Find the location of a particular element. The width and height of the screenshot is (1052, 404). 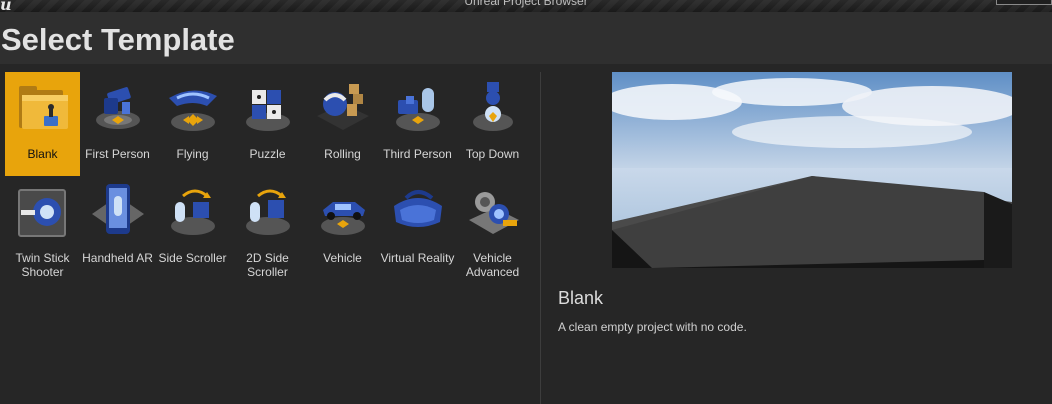

template-label: Blank is located at coordinates (42, 154).